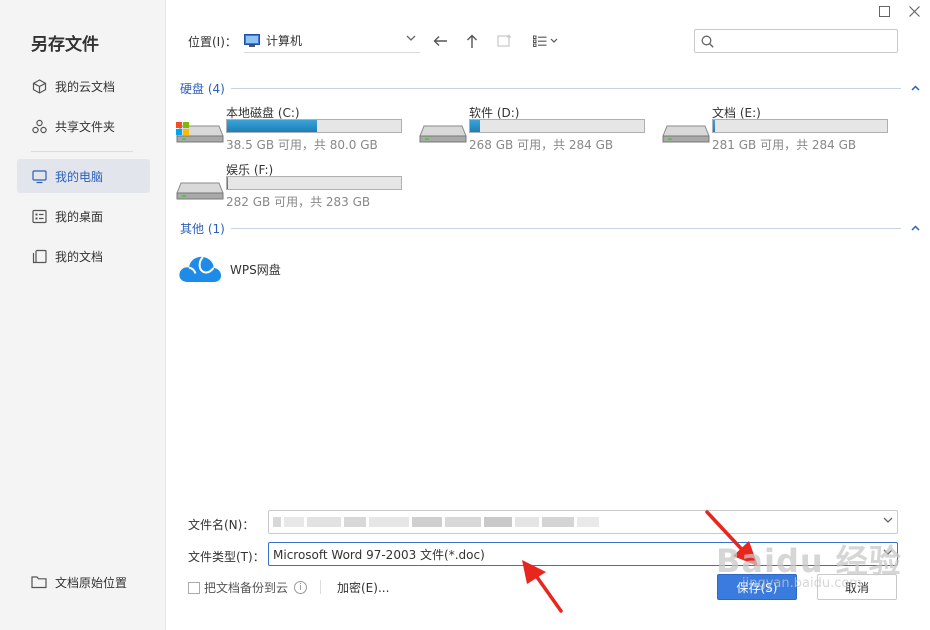 The image size is (930, 630). What do you see at coordinates (79, 176) in the screenshot?
I see `sidebar-item-label: 我的电脑` at bounding box center [79, 176].